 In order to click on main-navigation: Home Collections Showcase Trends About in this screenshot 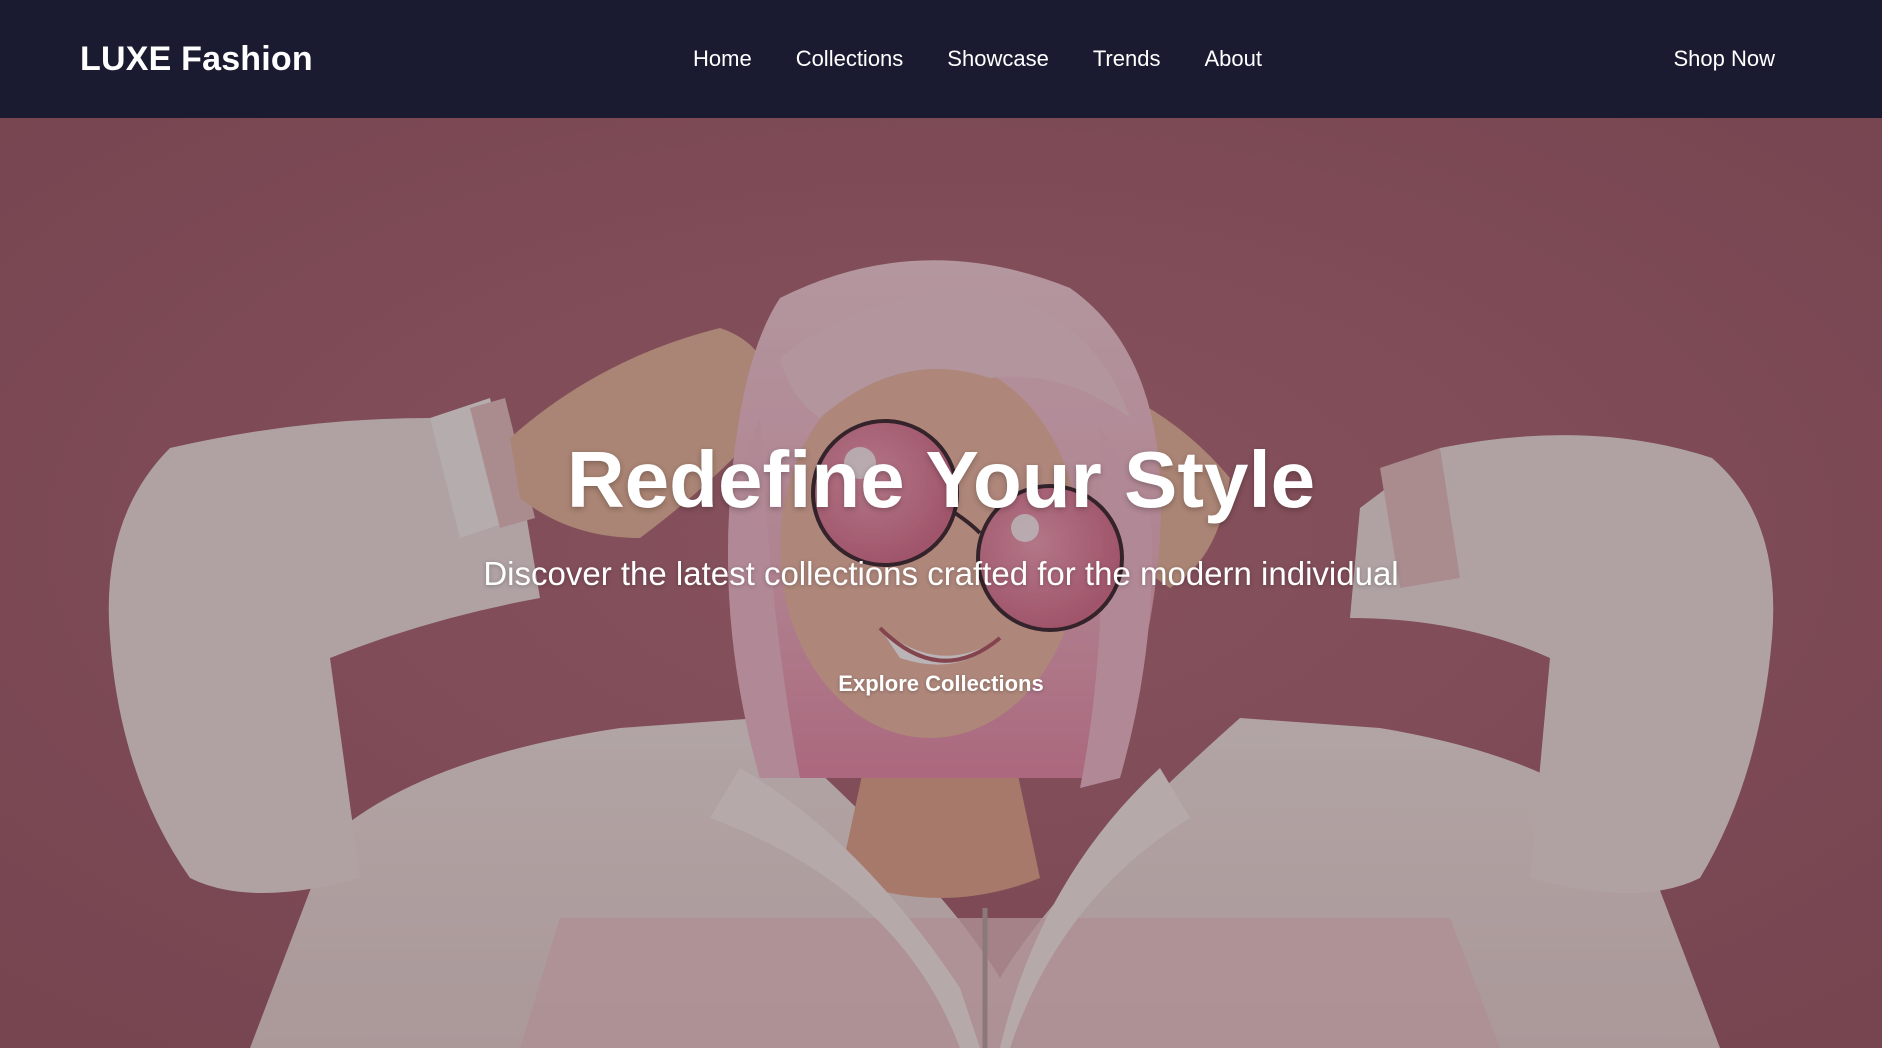, I will do `click(977, 59)`.